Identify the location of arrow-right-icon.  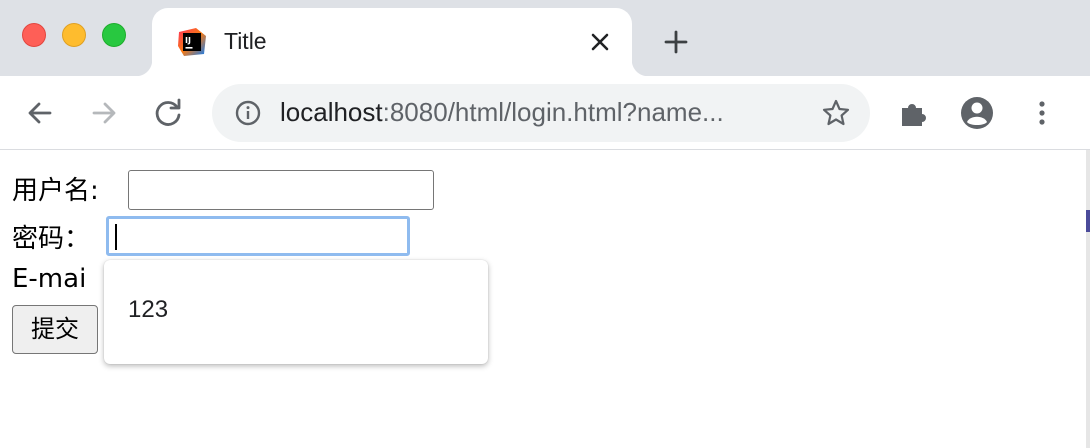
(104, 113).